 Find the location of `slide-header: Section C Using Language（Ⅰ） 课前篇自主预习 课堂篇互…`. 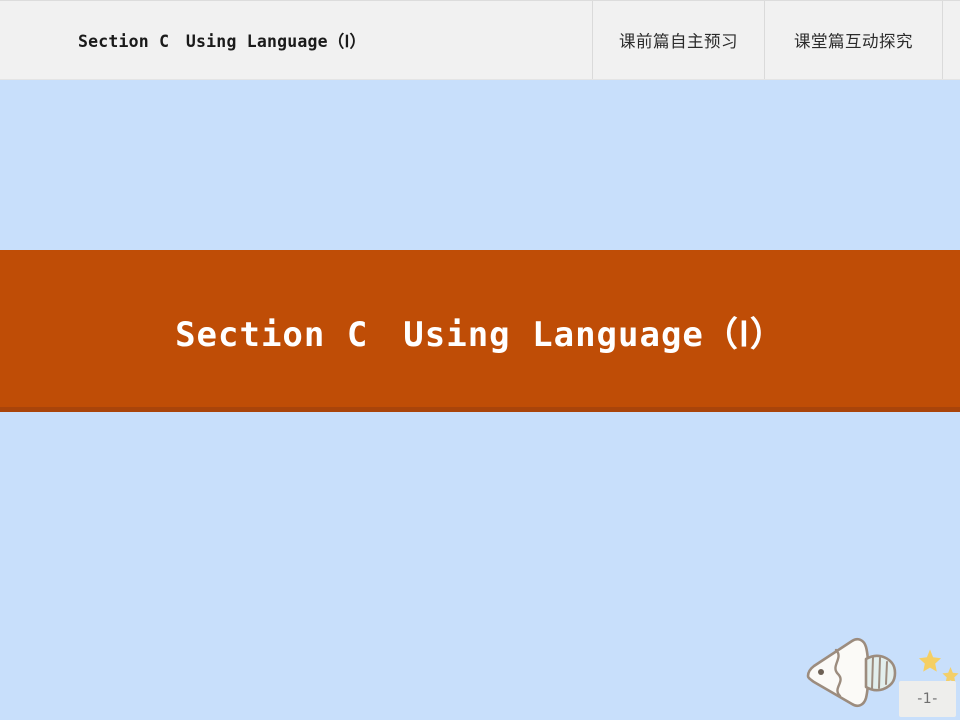

slide-header: Section C Using Language（Ⅰ） 课前篇自主预习 课堂篇互… is located at coordinates (480, 40).